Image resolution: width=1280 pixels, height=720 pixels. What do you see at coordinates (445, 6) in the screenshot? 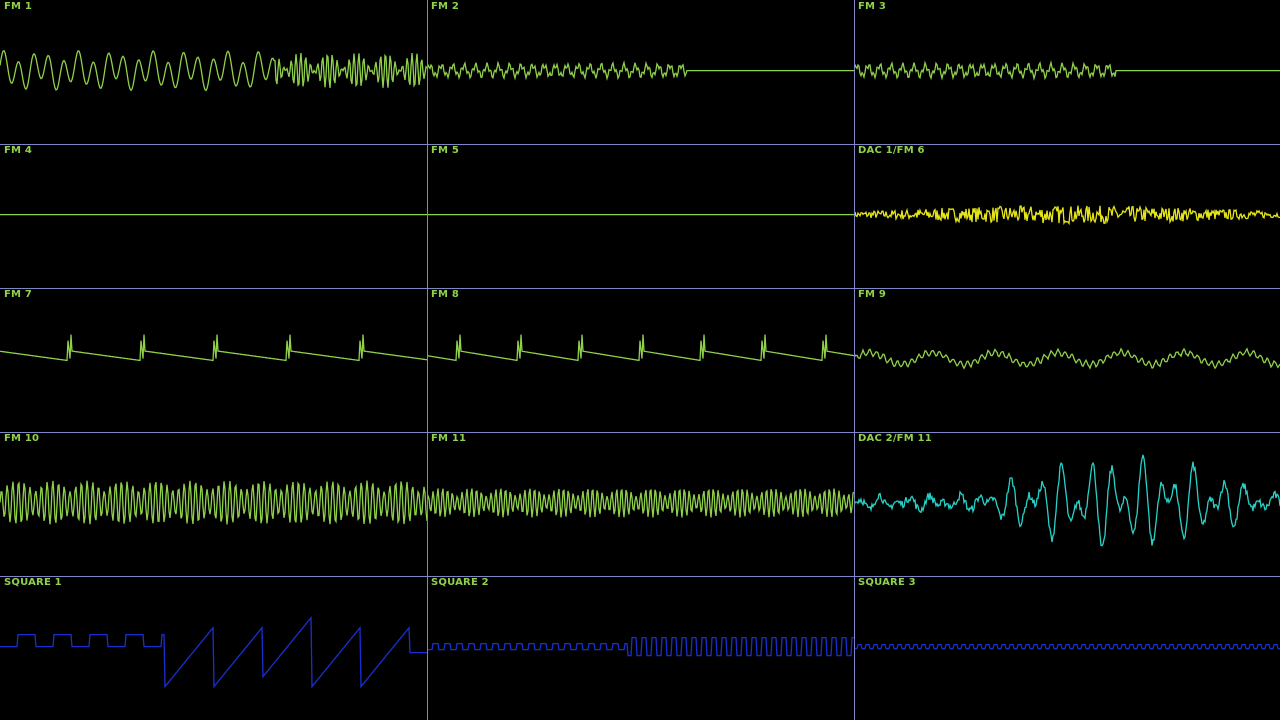
I see `channel-label: FM 2` at bounding box center [445, 6].